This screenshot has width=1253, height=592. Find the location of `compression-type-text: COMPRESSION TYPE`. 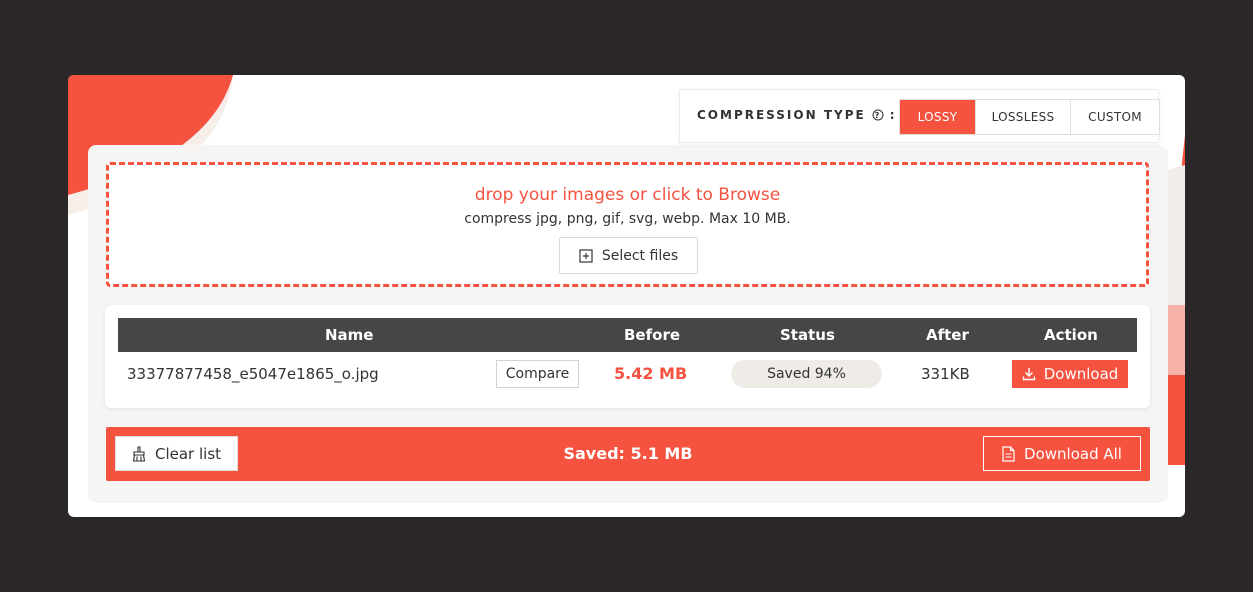

compression-type-text: COMPRESSION TYPE is located at coordinates (781, 115).